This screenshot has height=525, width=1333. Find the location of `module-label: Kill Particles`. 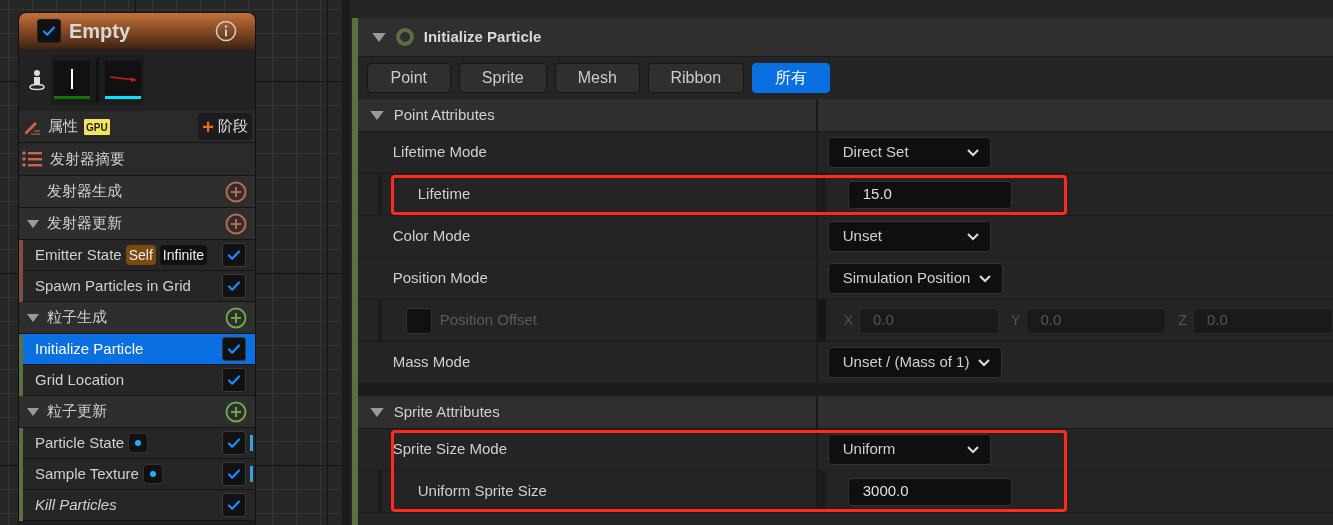

module-label: Kill Particles is located at coordinates (76, 504).